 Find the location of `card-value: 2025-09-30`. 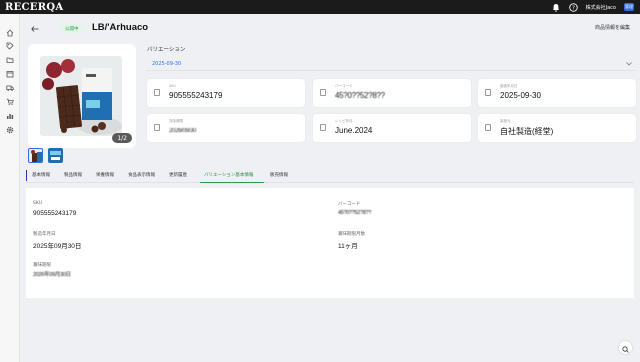

card-value: 2025-09-30 is located at coordinates (520, 95).